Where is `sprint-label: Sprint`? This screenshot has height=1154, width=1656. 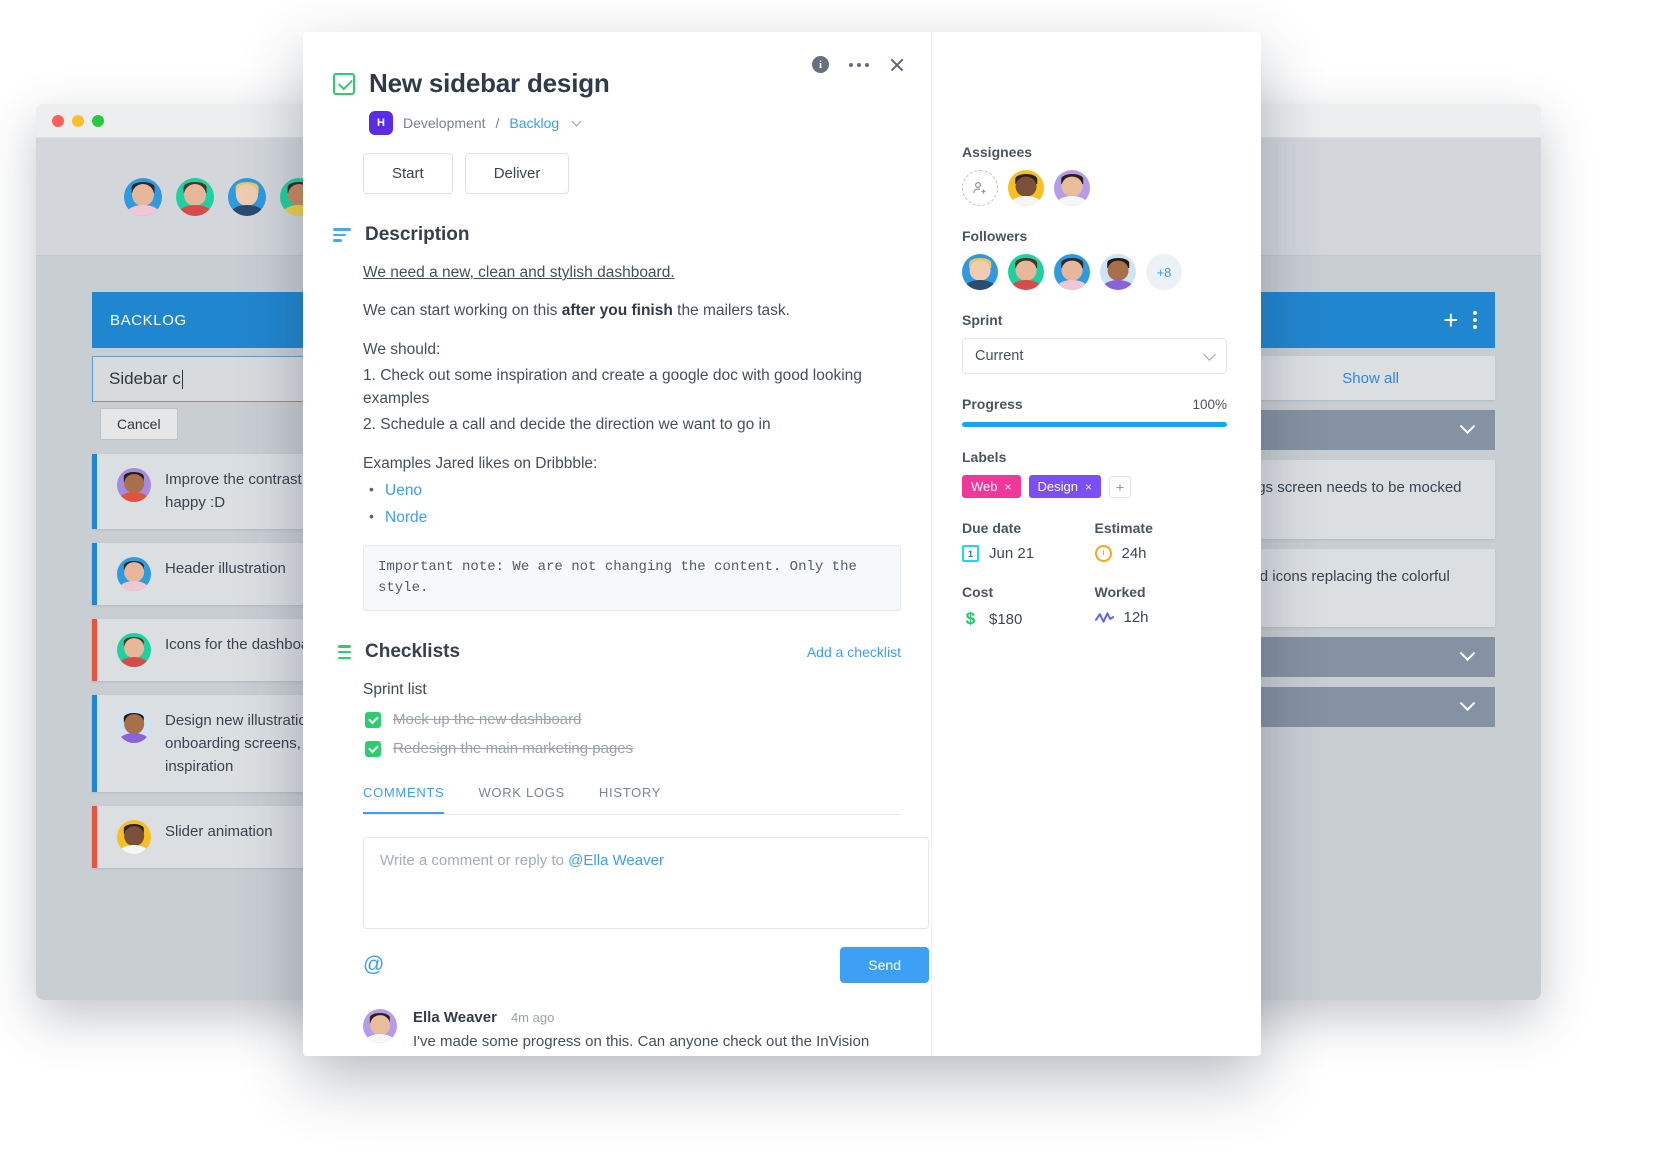 sprint-label: Sprint is located at coordinates (982, 320).